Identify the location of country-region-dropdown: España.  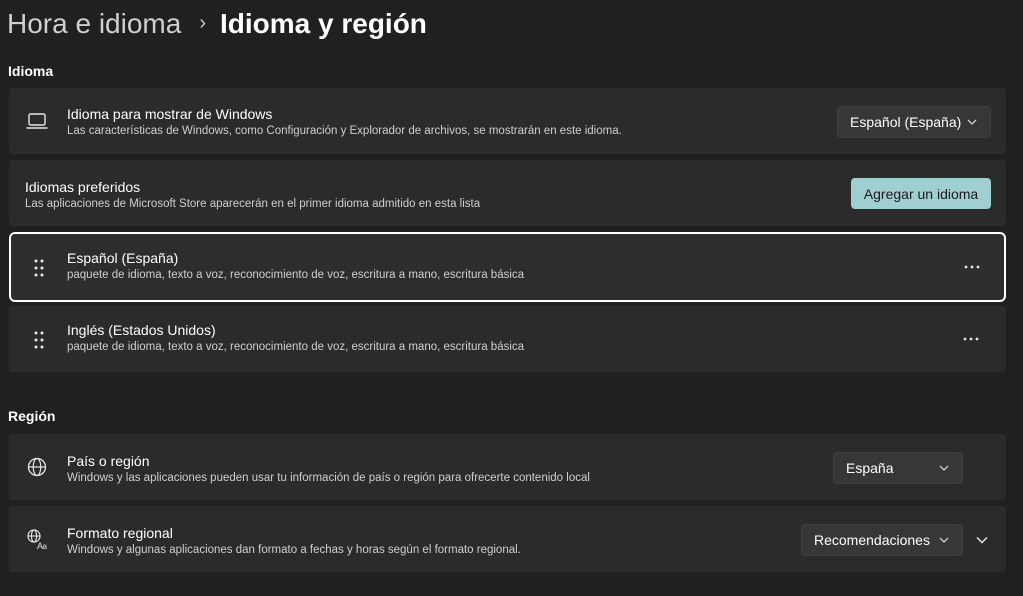
(898, 468).